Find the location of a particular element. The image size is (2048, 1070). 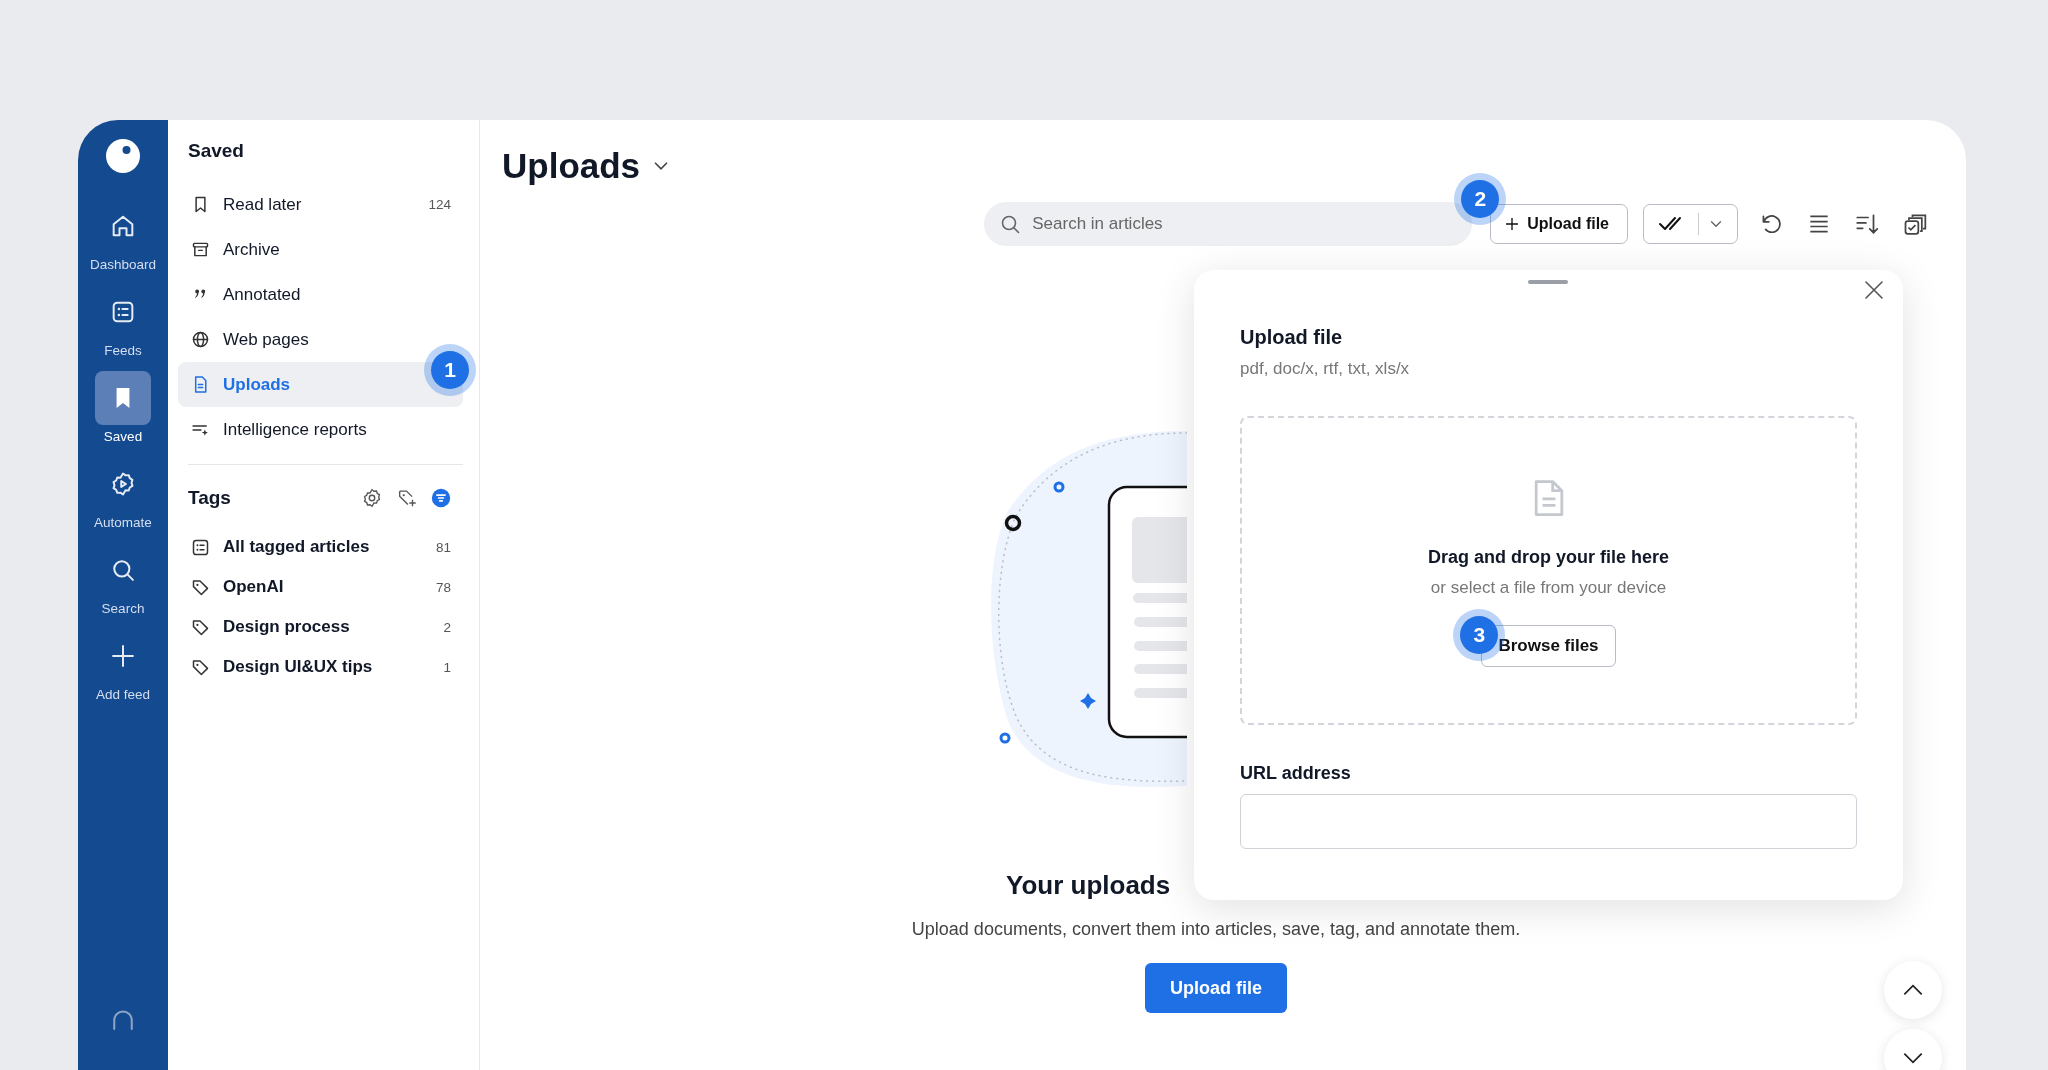

tag-item: Design process 2 is located at coordinates (320, 627).